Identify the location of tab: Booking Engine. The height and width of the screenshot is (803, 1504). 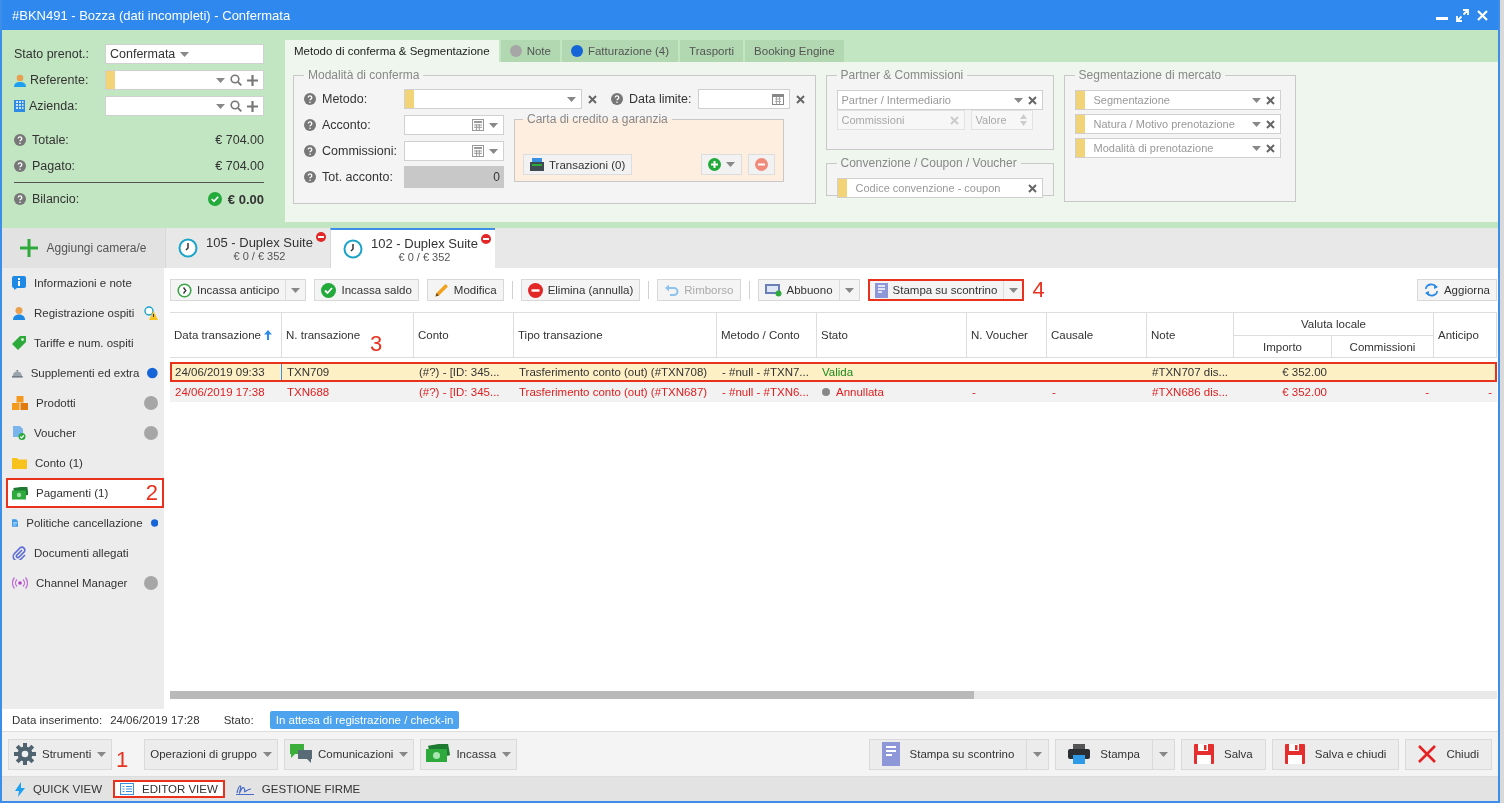
(794, 51).